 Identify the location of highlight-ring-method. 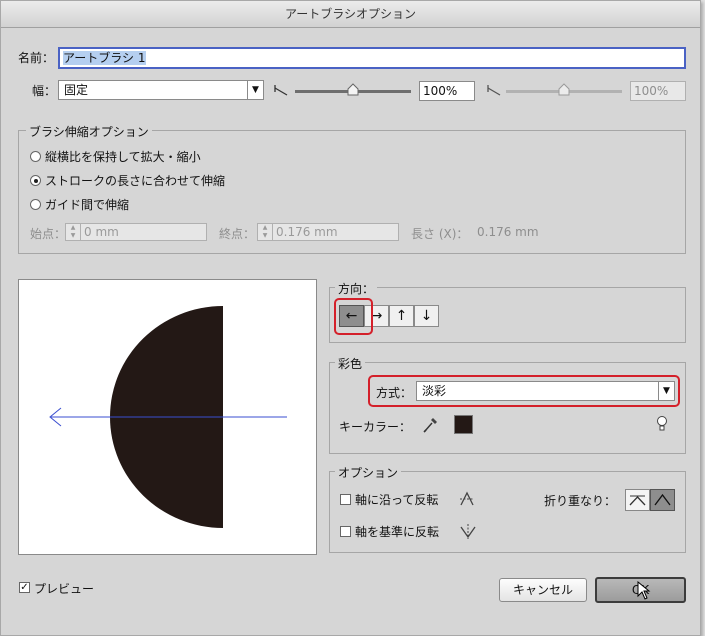
(524, 391).